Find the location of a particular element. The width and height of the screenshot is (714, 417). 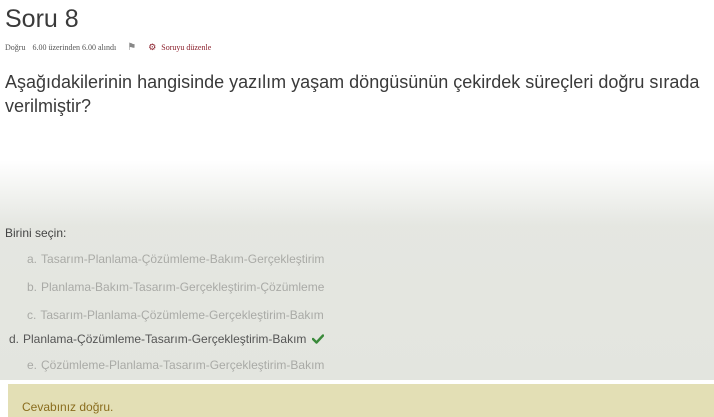

question-title: Soru 8 is located at coordinates (42, 19).